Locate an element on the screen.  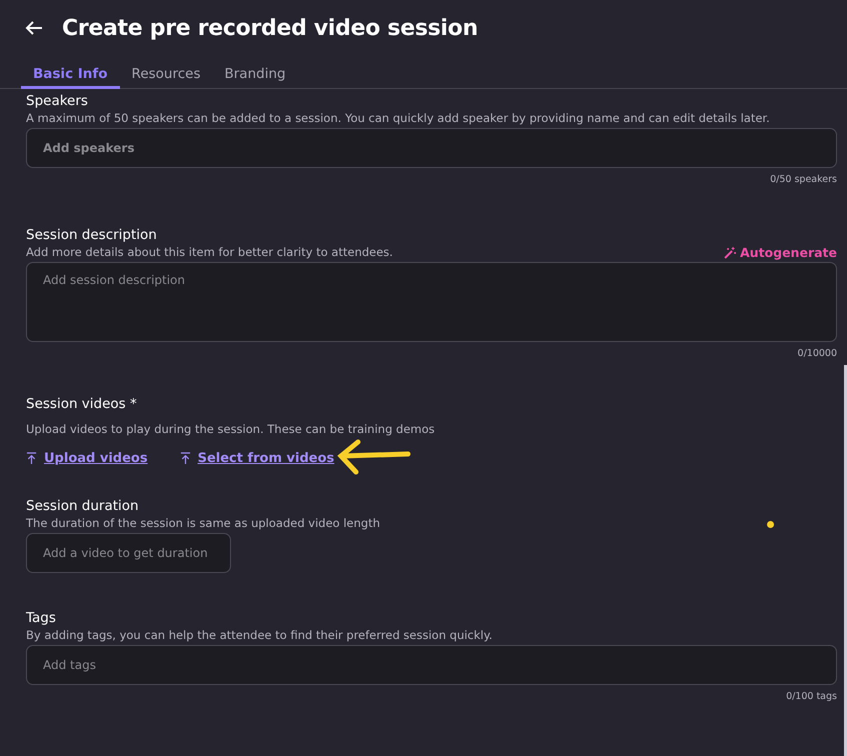
section-description: Add more details about this item for better clarity to attendees. is located at coordinates (209, 252).